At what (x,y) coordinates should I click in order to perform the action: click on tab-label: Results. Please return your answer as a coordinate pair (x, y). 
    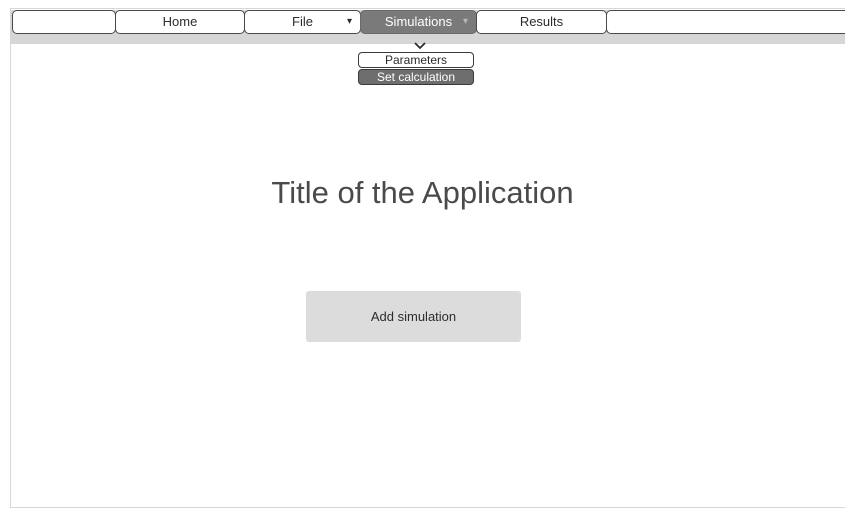
    Looking at the image, I should click on (541, 21).